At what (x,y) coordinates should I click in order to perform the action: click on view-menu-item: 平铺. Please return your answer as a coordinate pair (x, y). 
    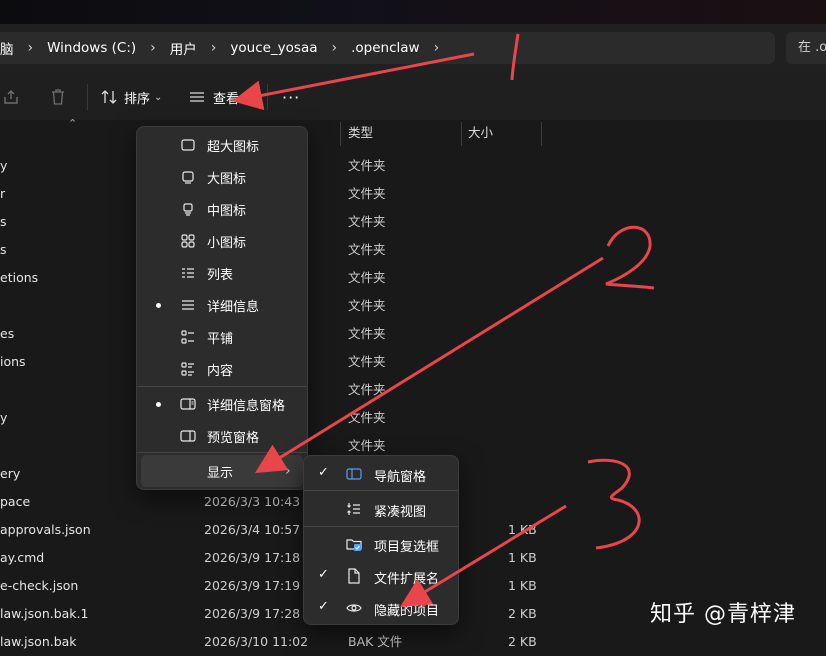
    Looking at the image, I should click on (222, 337).